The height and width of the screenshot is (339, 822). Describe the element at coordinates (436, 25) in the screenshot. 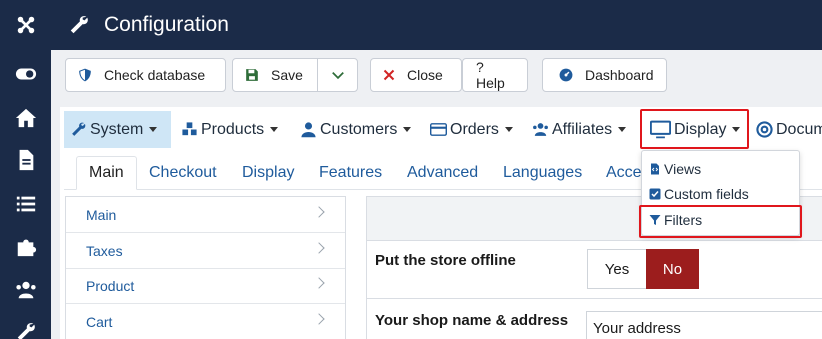

I see `title-bar: Configuration` at that location.